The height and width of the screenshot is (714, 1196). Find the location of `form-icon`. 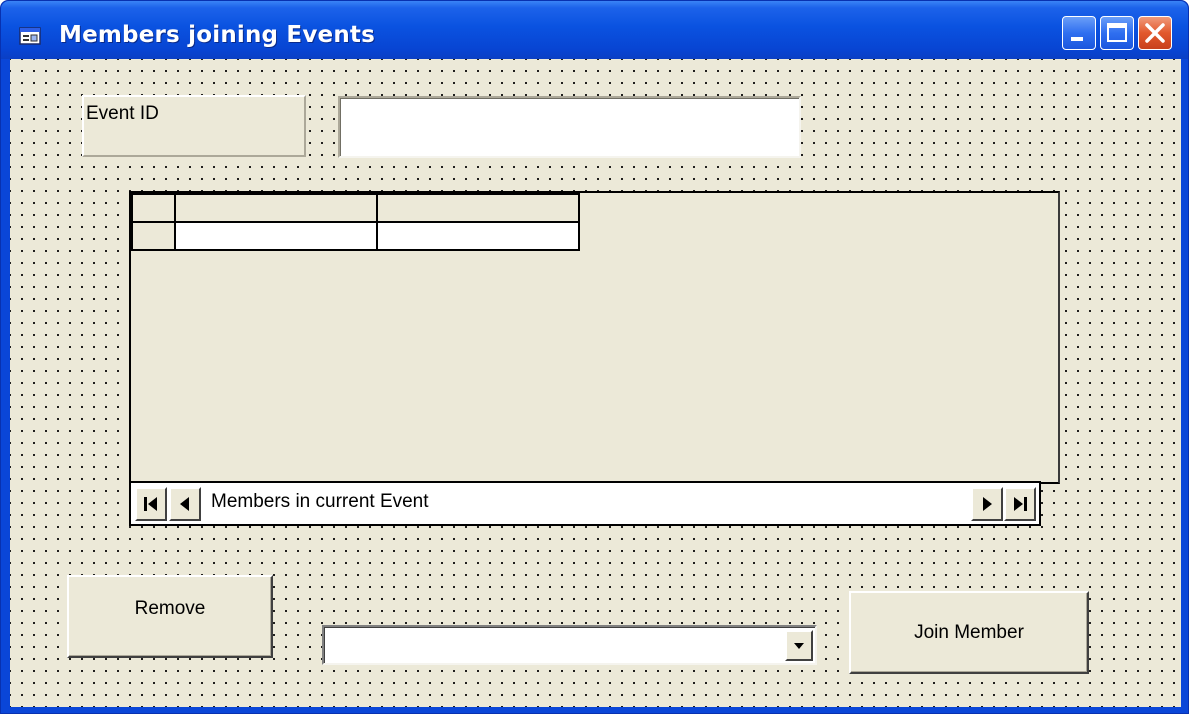

form-icon is located at coordinates (30, 36).